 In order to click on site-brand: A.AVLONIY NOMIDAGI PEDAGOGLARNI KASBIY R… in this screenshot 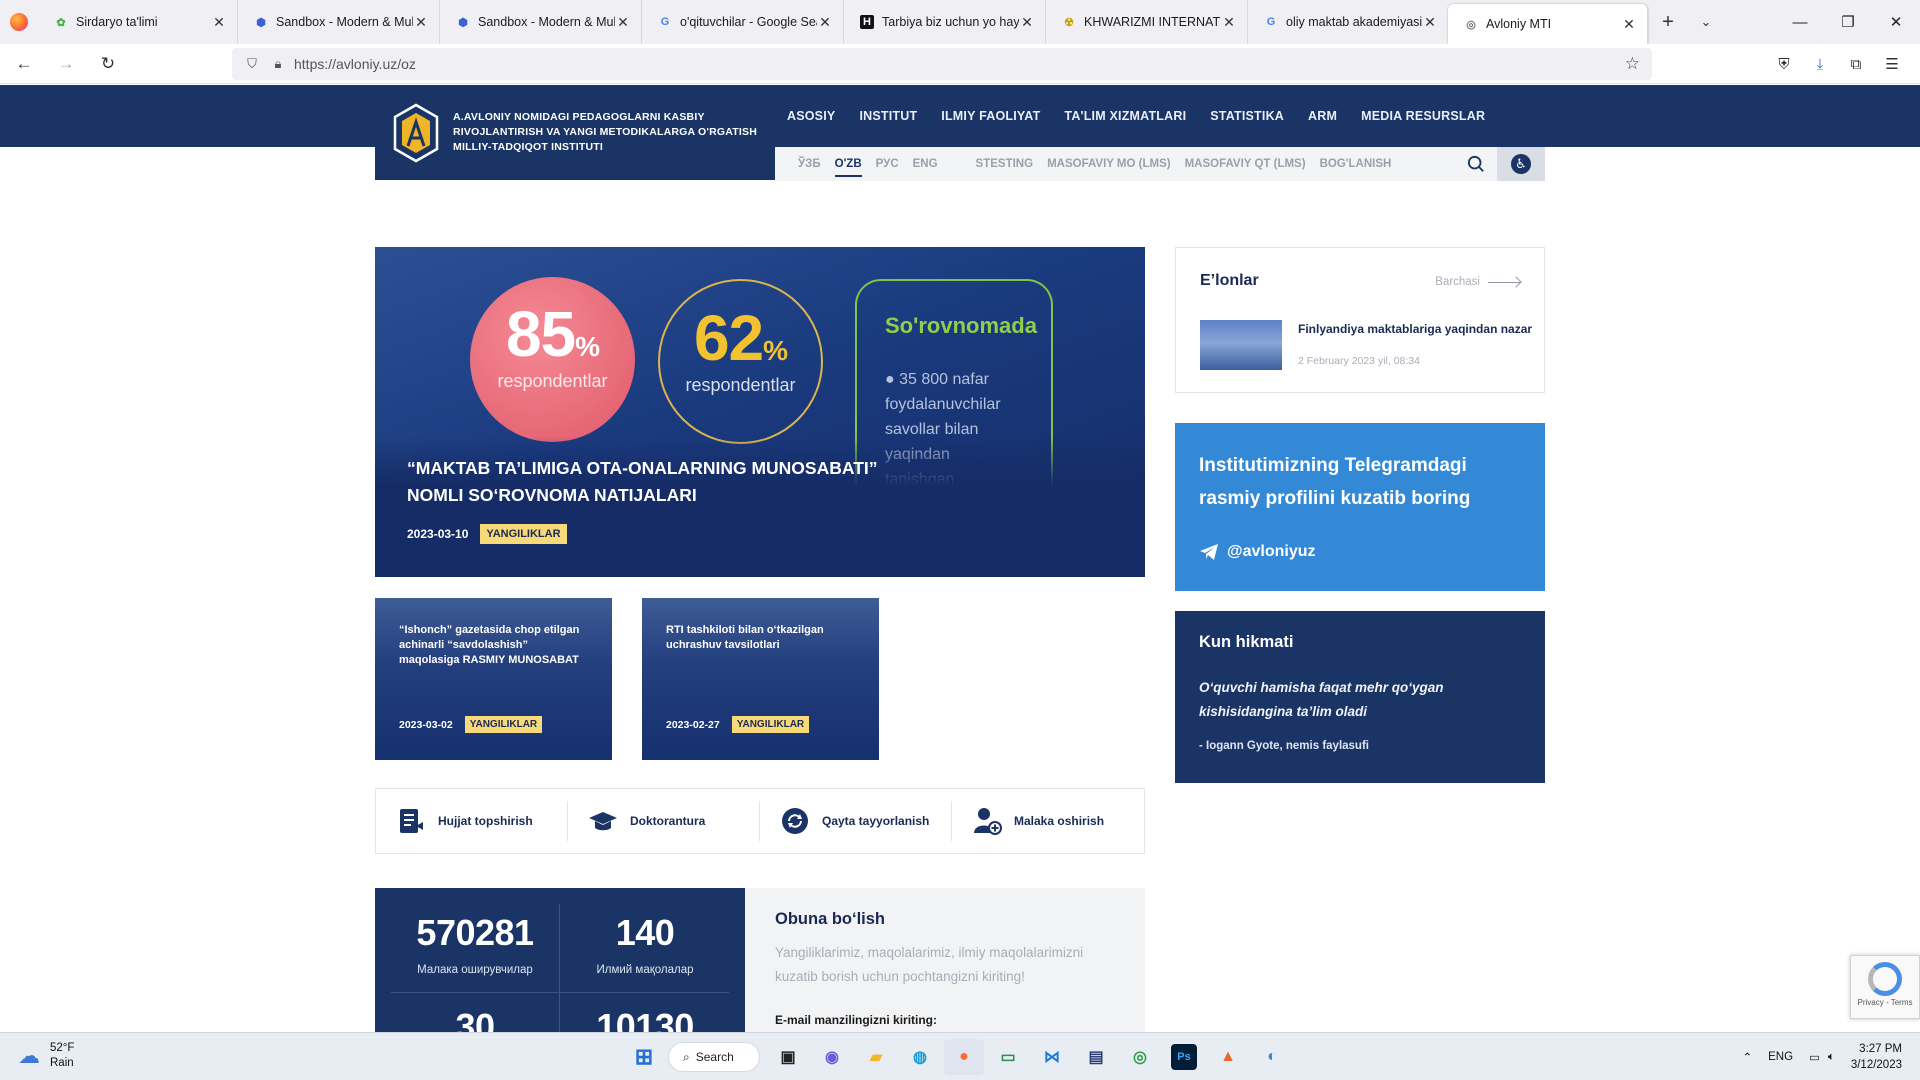, I will do `click(575, 132)`.